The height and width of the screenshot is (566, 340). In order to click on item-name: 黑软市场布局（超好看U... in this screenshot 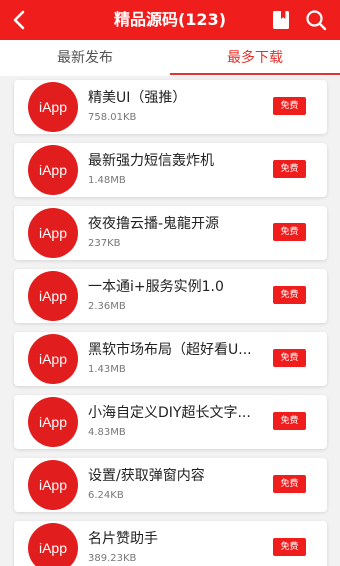, I will do `click(170, 350)`.